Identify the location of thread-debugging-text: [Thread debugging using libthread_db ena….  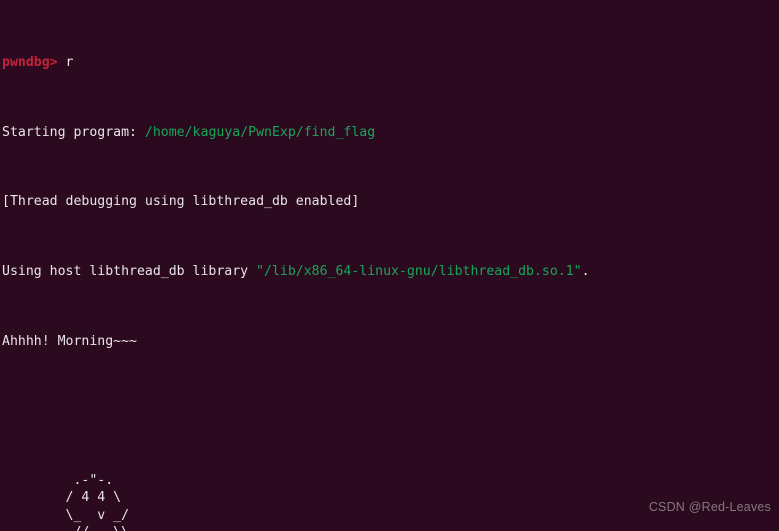
(181, 202).